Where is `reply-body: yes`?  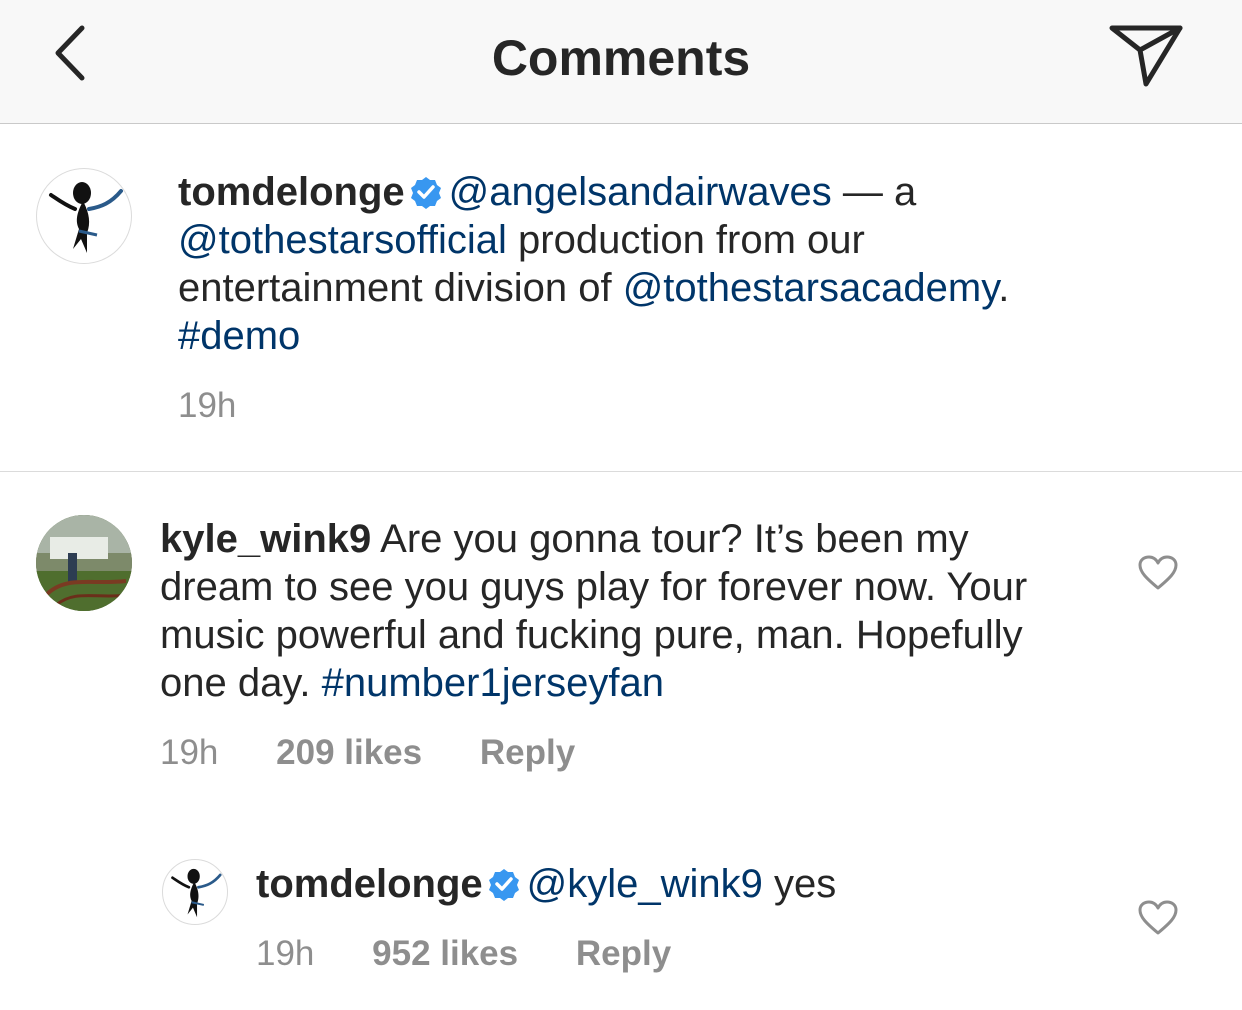 reply-body: yes is located at coordinates (799, 884).